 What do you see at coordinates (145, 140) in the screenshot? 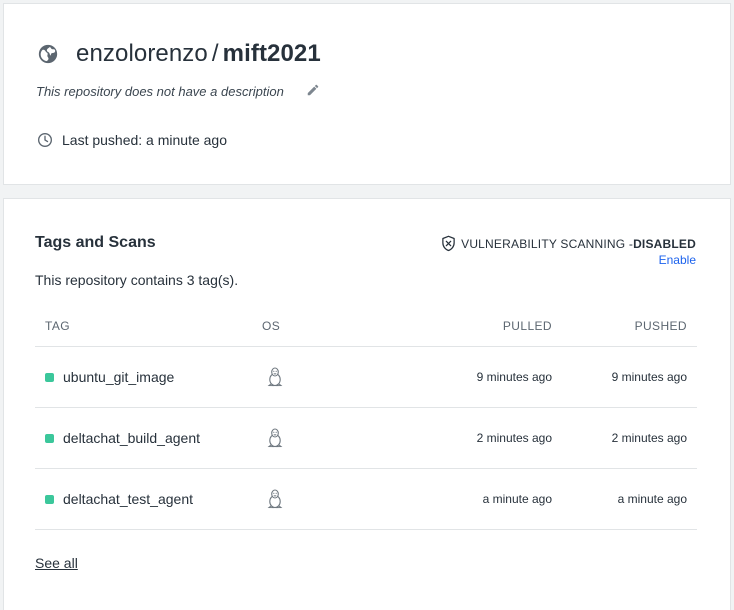
I see `last-pushed-text: Last pushed: a minute ago` at bounding box center [145, 140].